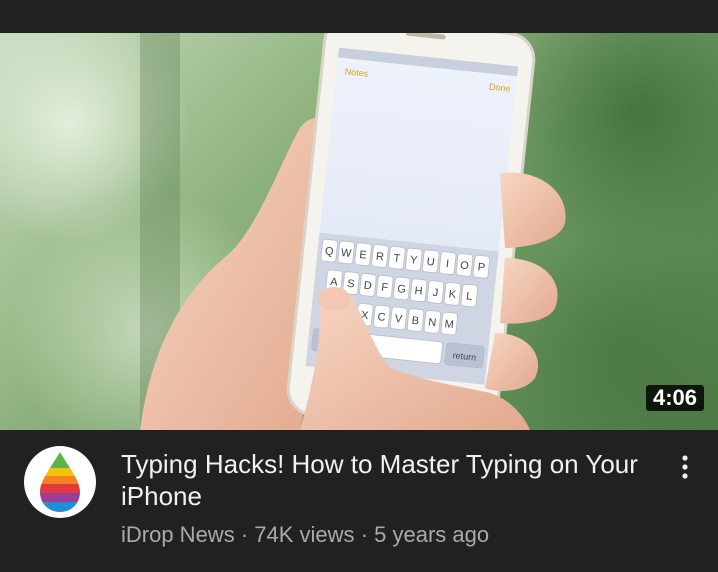 The height and width of the screenshot is (572, 718). What do you see at coordinates (430, 262) in the screenshot?
I see `key-u: U` at bounding box center [430, 262].